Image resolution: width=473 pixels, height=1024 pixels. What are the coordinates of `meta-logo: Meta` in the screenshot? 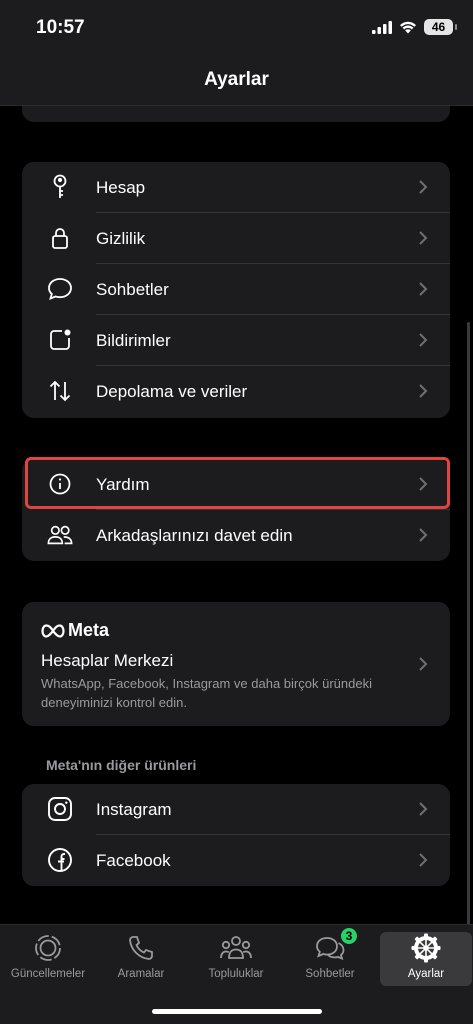 It's located at (75, 630).